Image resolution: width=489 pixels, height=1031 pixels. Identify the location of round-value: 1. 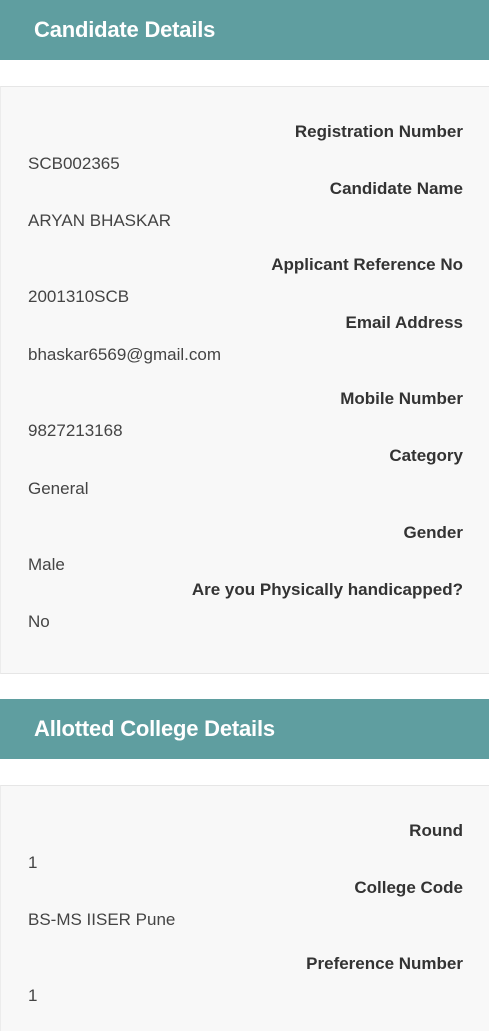
(33, 862).